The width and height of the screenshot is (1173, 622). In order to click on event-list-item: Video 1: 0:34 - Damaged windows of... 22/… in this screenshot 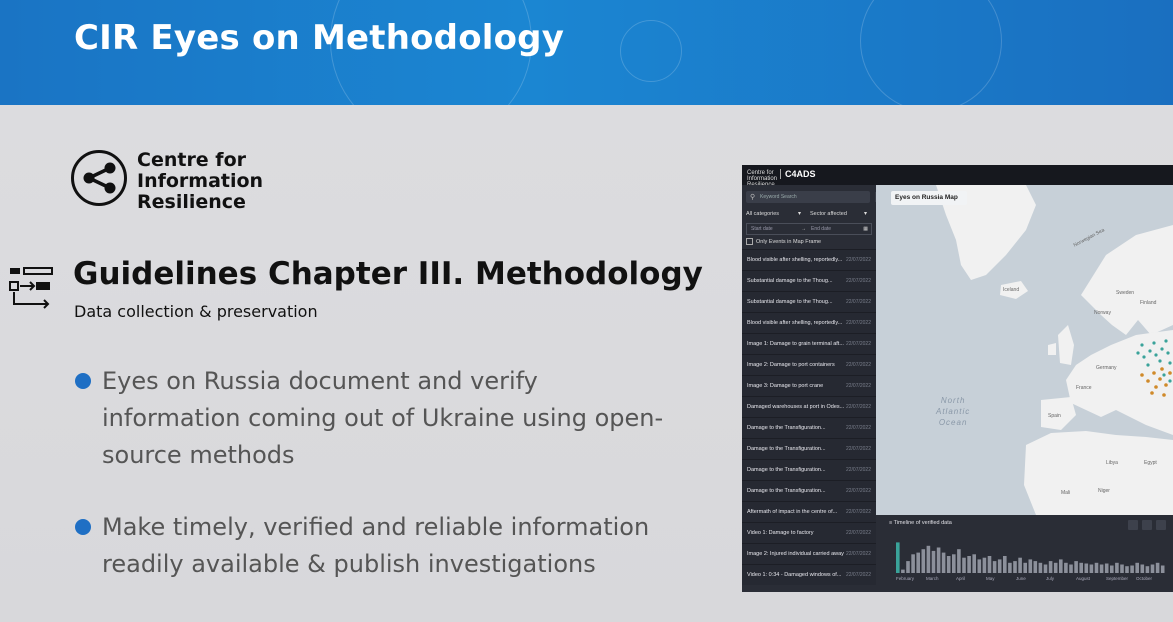, I will do `click(809, 574)`.